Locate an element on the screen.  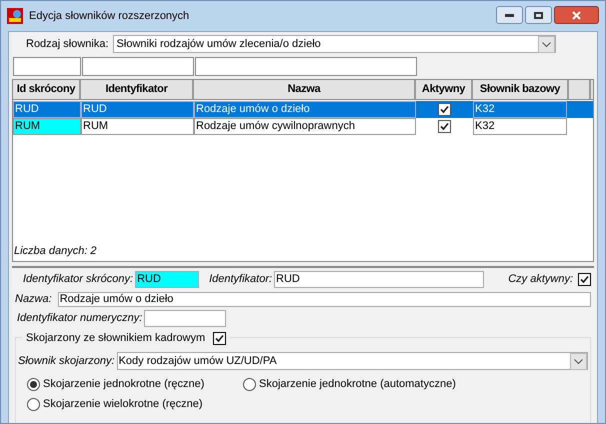
radio-option: Skojarzenie wielokrotne (ręczne) is located at coordinates (135, 404).